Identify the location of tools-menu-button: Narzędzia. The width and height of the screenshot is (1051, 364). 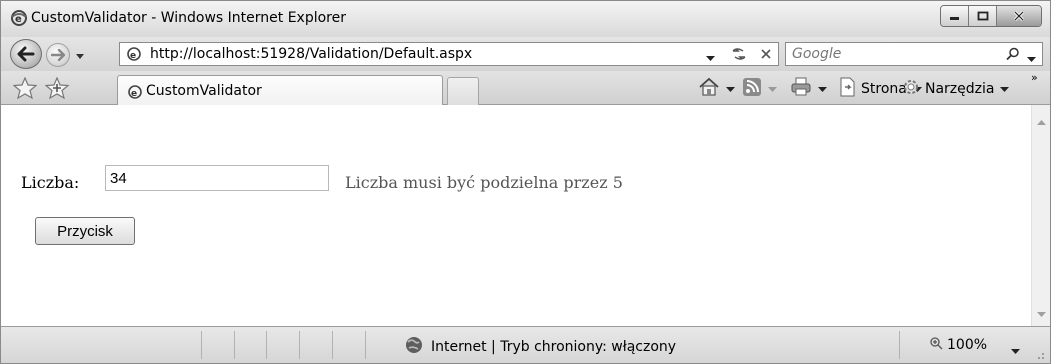
(955, 89).